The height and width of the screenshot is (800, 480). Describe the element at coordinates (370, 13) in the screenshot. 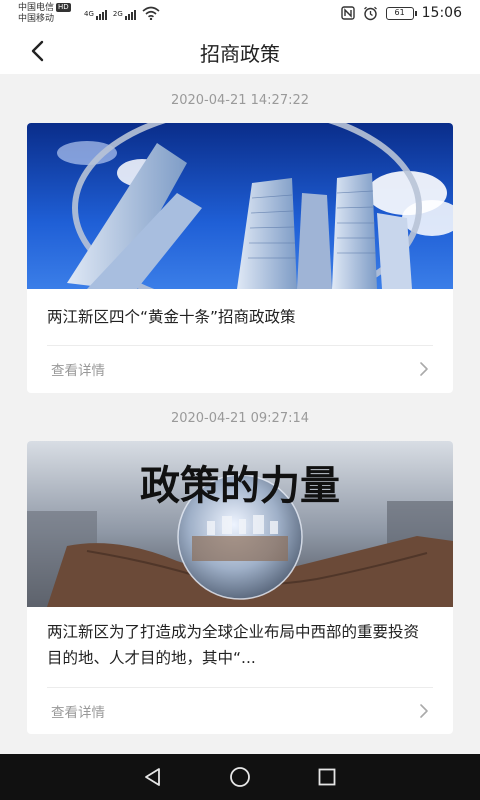

I see `alarm-icon` at that location.